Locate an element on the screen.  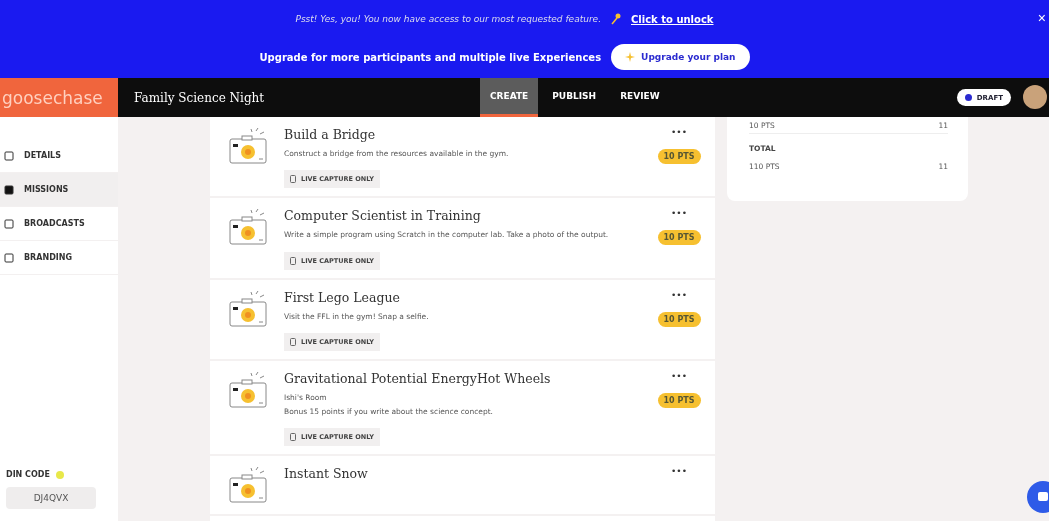
sidebar-item: MISSIONS is located at coordinates (59, 190).